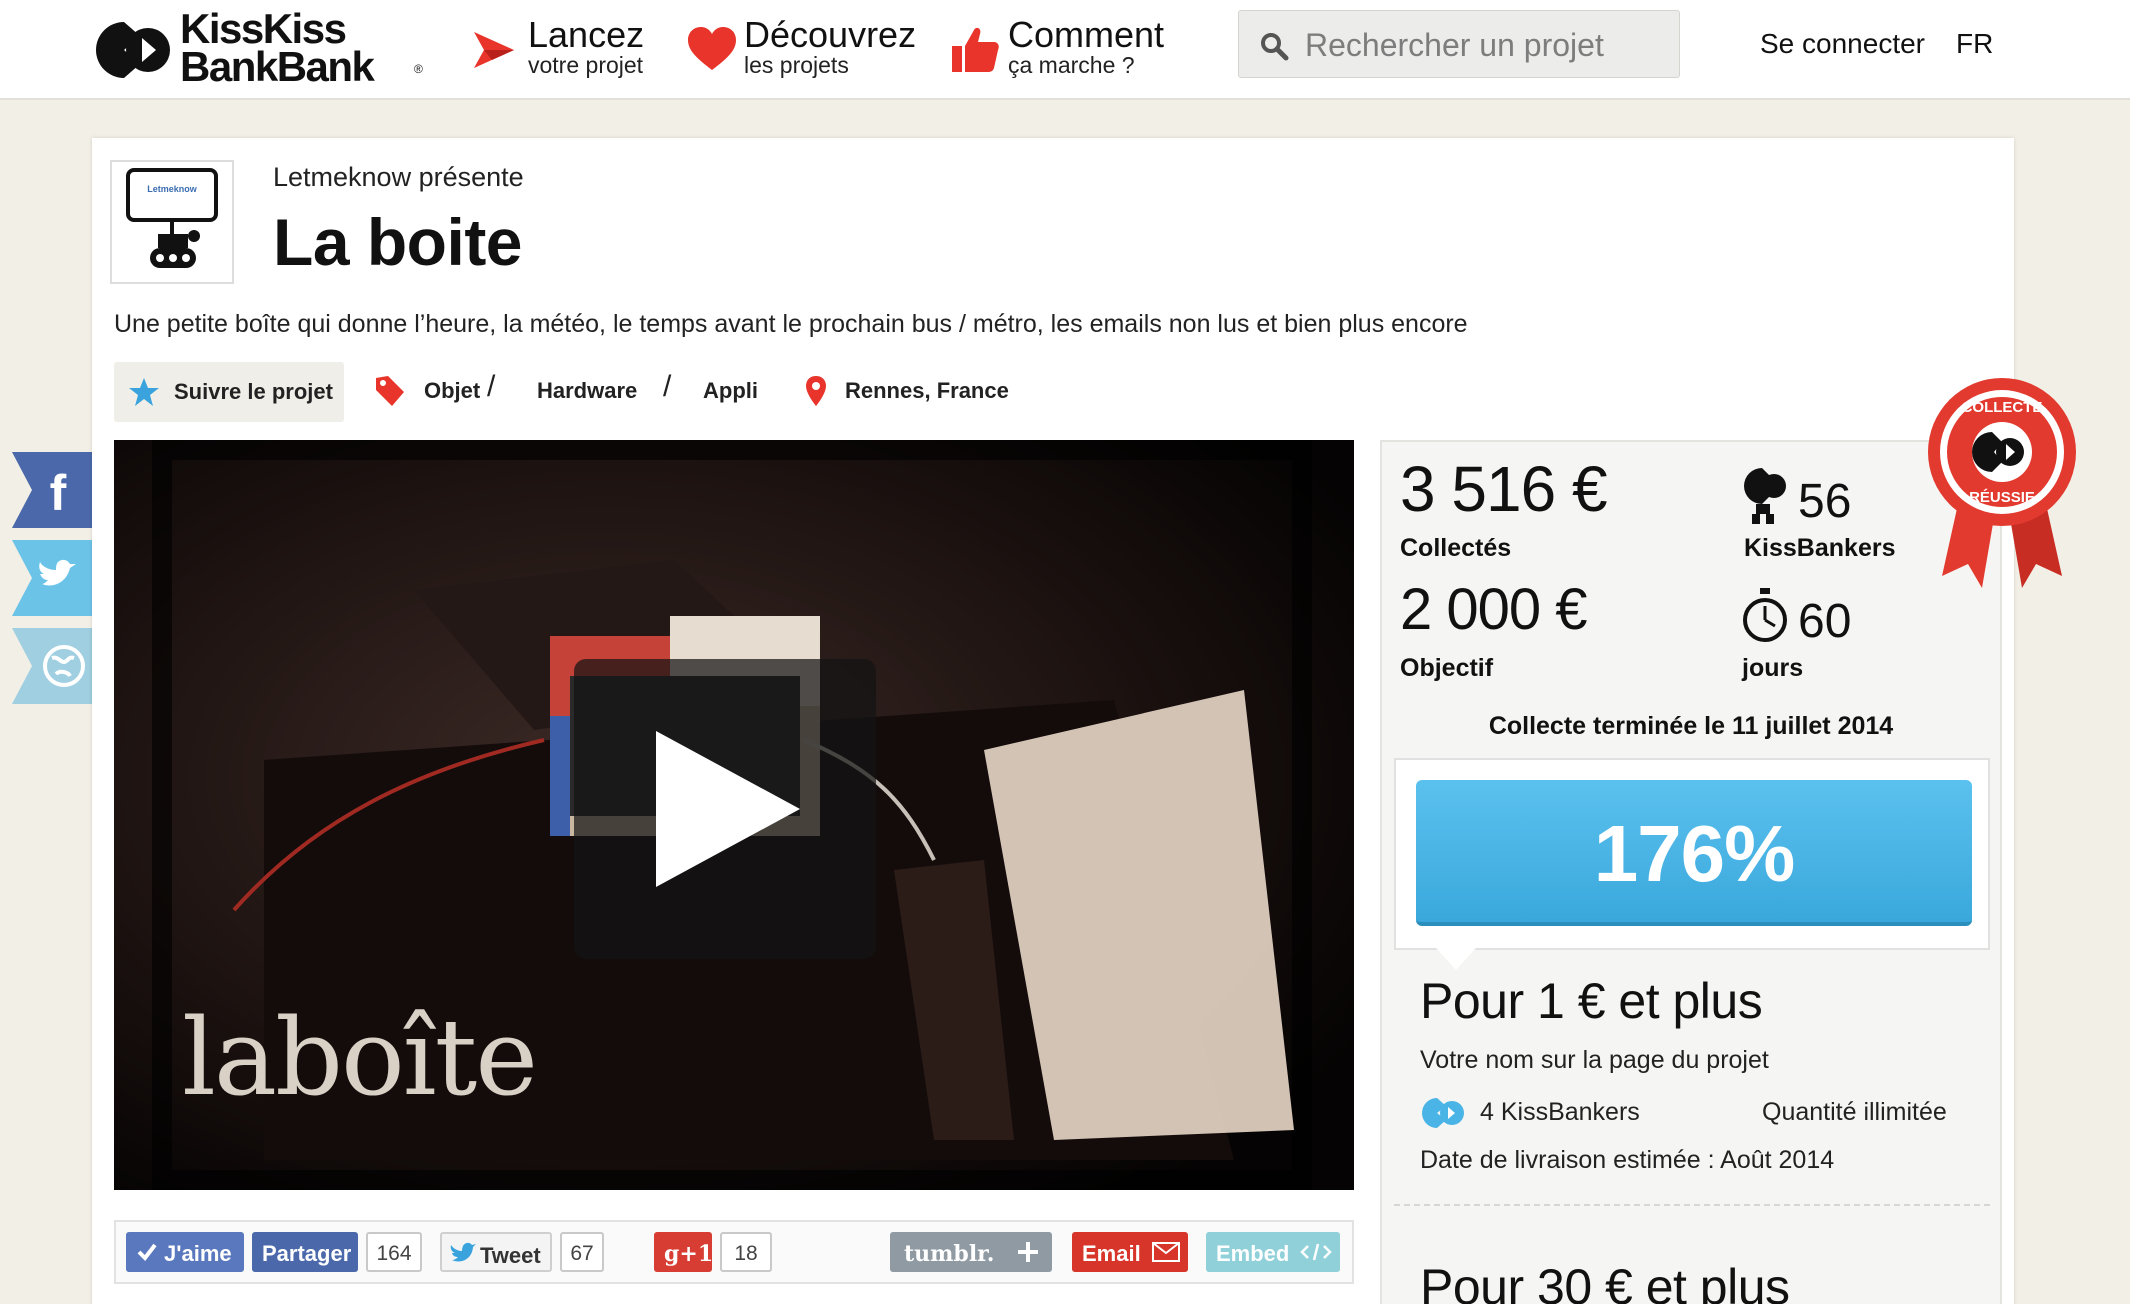 The width and height of the screenshot is (2130, 1304). I want to click on category-hardware: Hardware, so click(587, 391).